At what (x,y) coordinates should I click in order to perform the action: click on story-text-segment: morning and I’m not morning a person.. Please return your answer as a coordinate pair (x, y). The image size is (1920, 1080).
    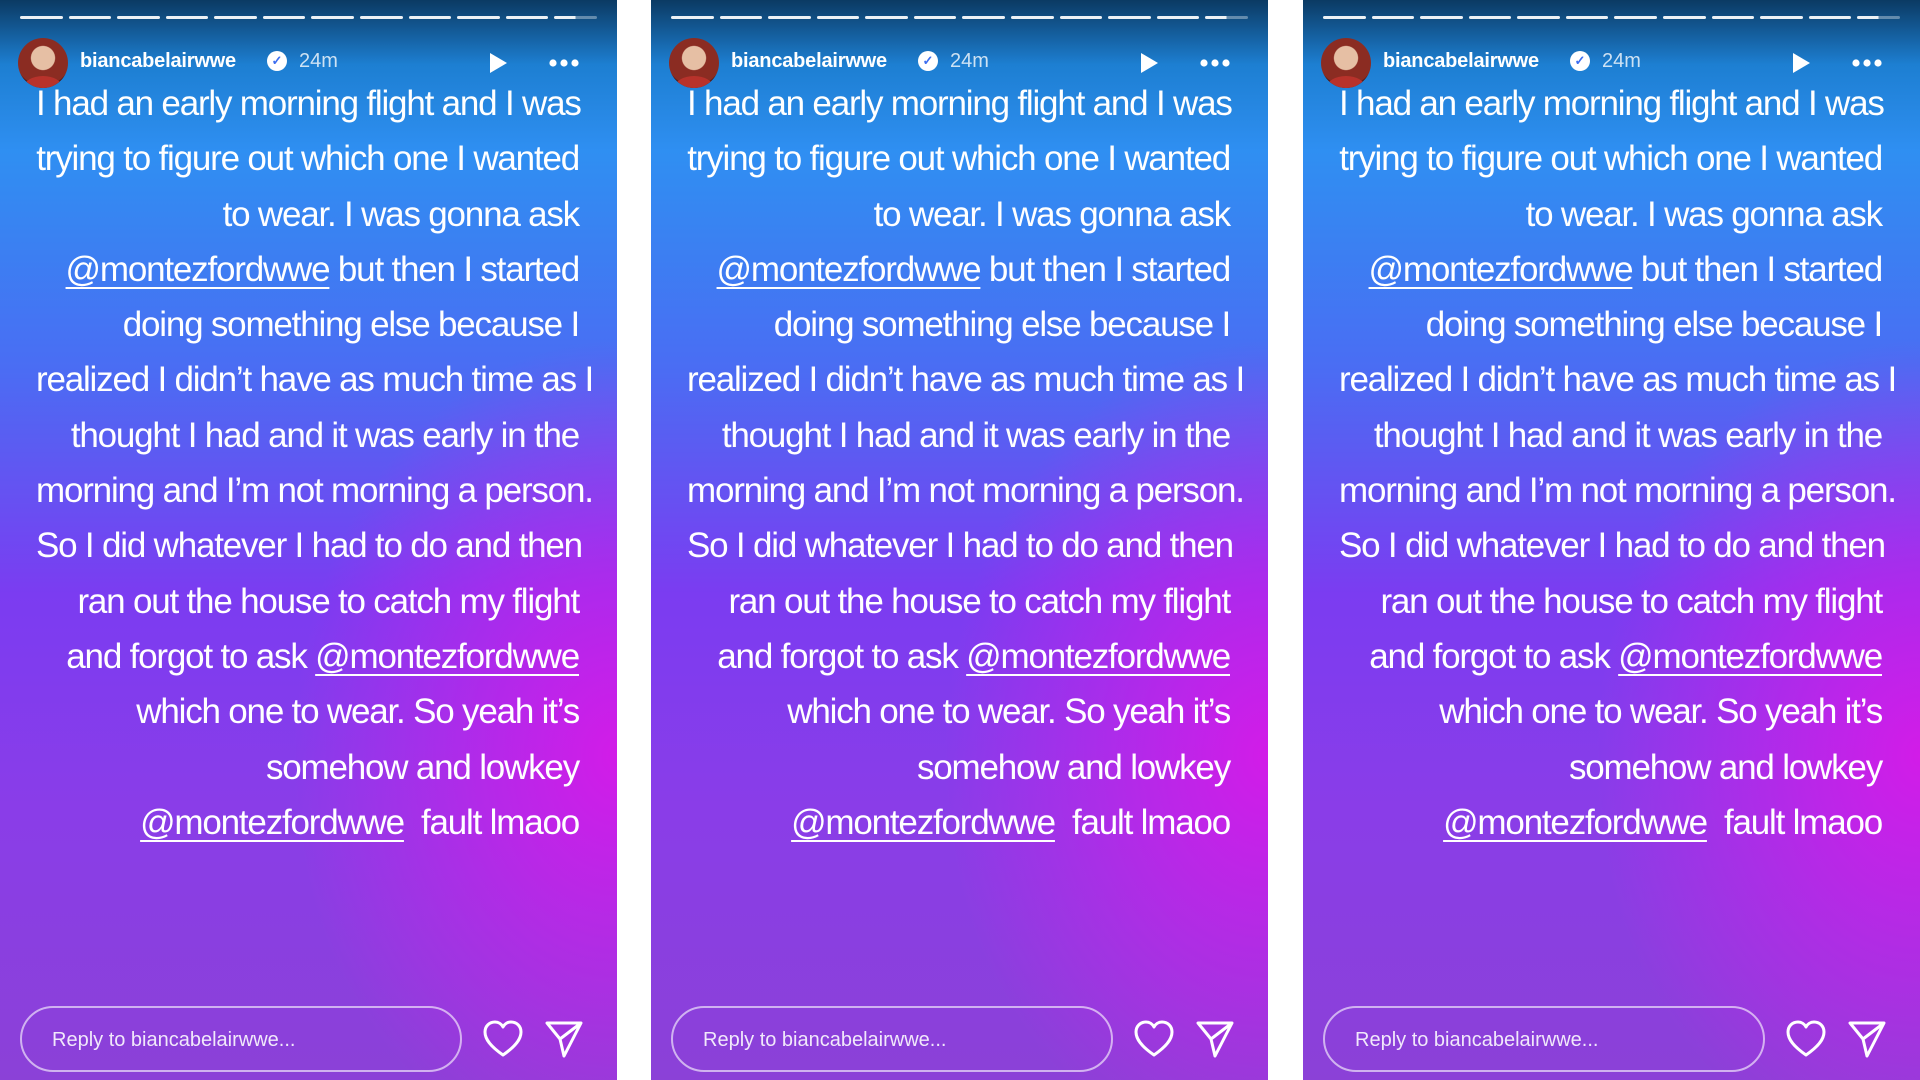
    Looking at the image, I should click on (966, 491).